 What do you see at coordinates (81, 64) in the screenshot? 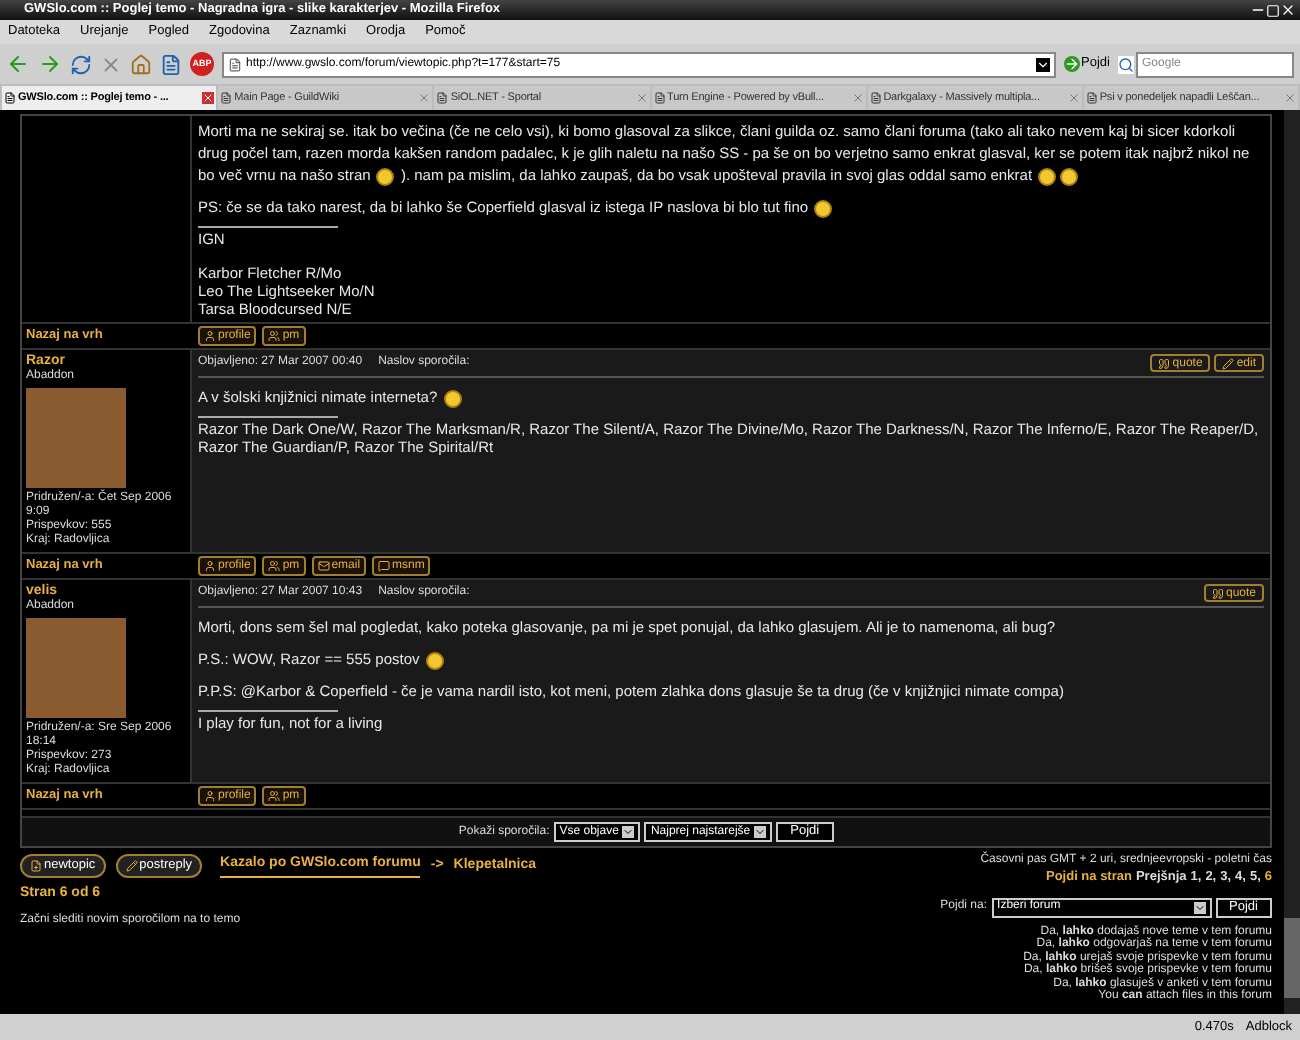
I see `reload-icon` at bounding box center [81, 64].